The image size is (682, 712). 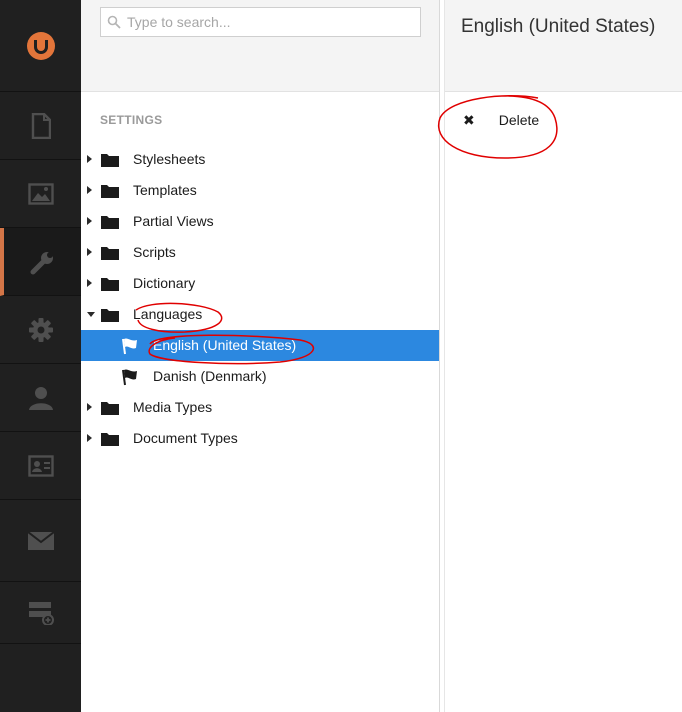 What do you see at coordinates (519, 120) in the screenshot?
I see `delete-action-label: Delete` at bounding box center [519, 120].